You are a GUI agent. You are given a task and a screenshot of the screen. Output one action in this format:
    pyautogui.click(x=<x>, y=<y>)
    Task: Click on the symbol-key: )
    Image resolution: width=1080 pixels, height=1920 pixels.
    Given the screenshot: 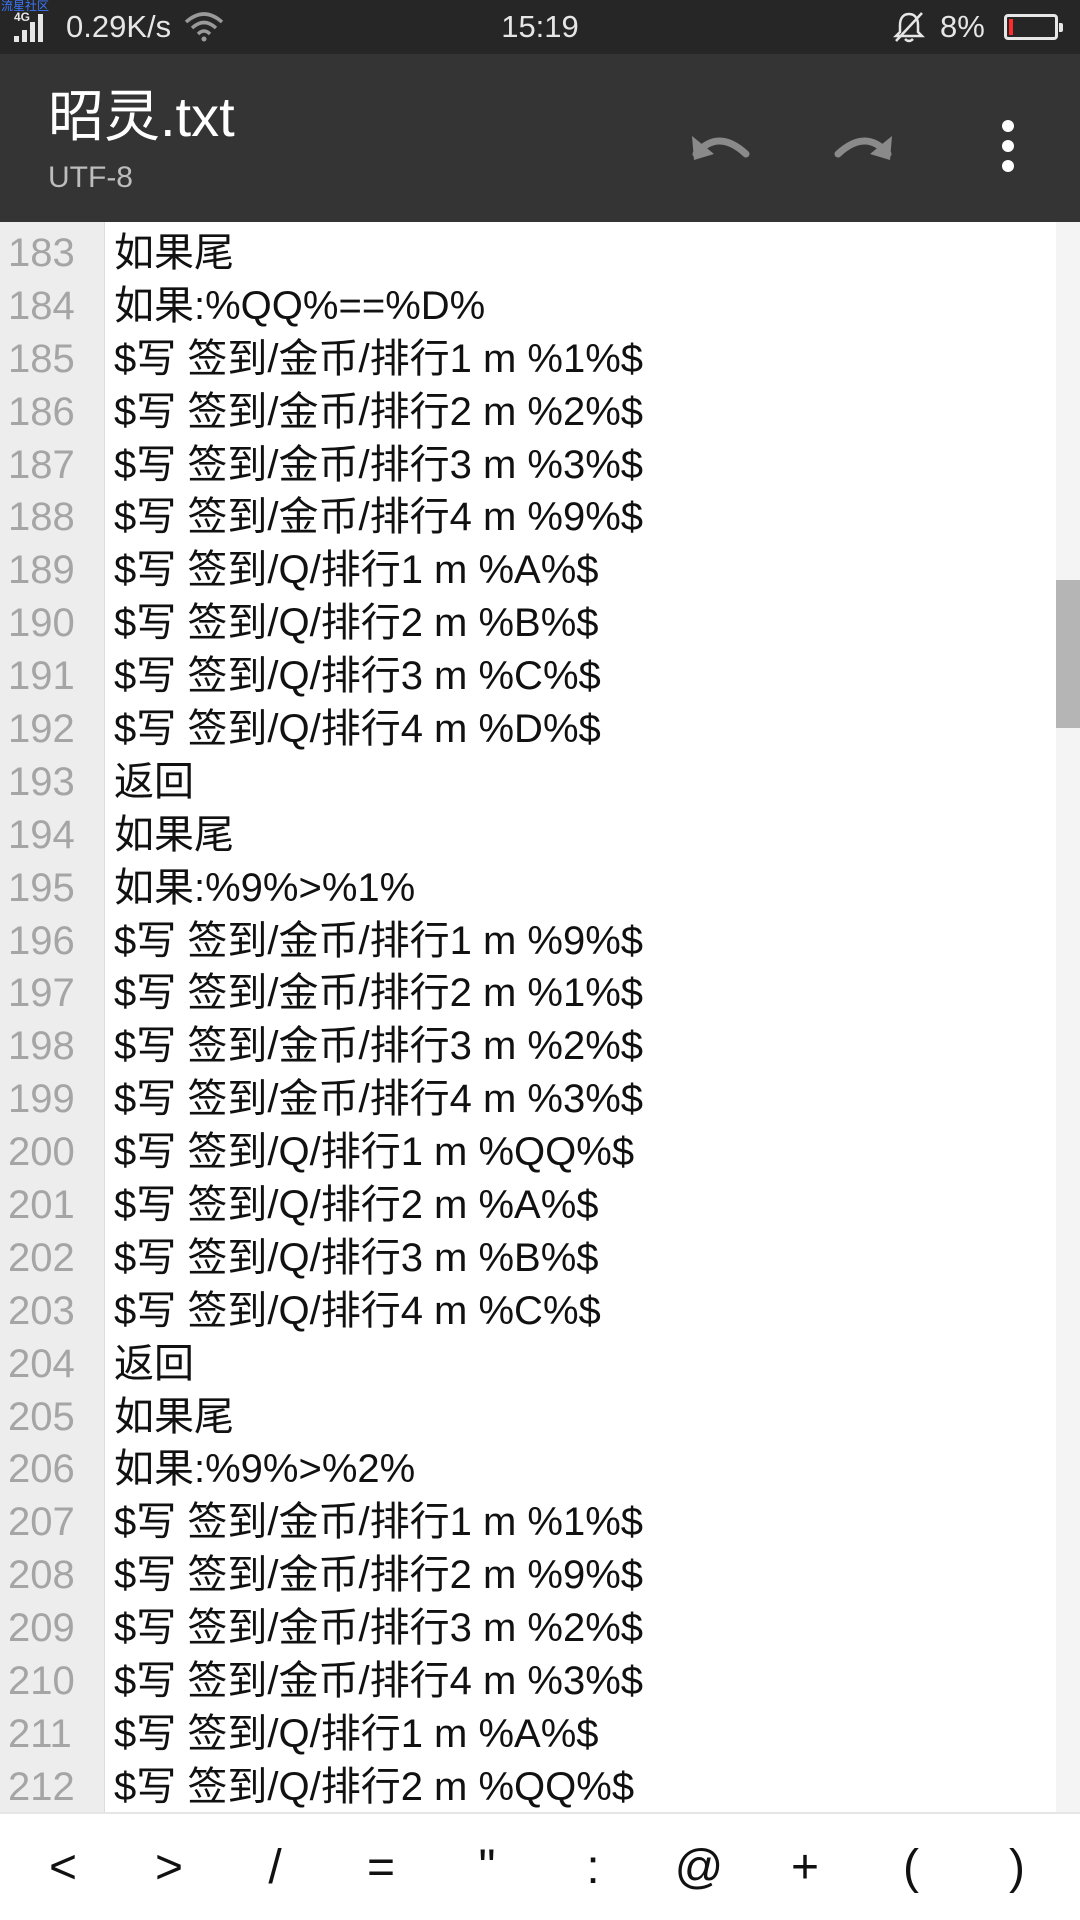 What is the action you would take?
    pyautogui.click(x=1017, y=1867)
    